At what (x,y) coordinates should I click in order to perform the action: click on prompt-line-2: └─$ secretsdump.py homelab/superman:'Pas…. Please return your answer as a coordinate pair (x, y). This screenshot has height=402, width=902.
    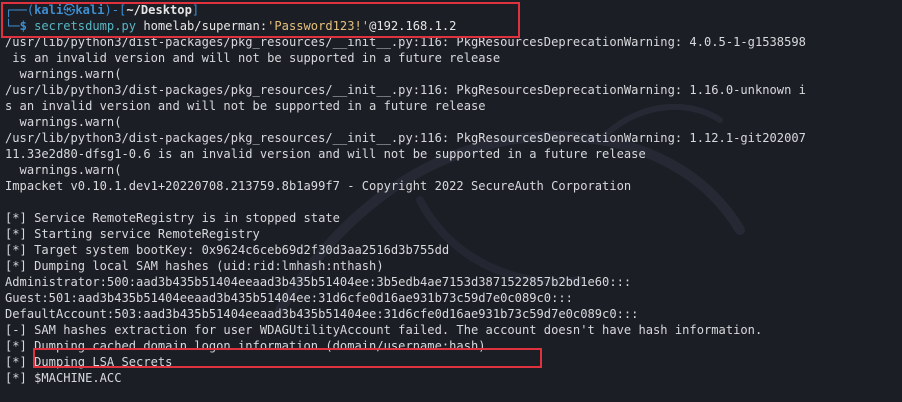
    Looking at the image, I should click on (453, 26).